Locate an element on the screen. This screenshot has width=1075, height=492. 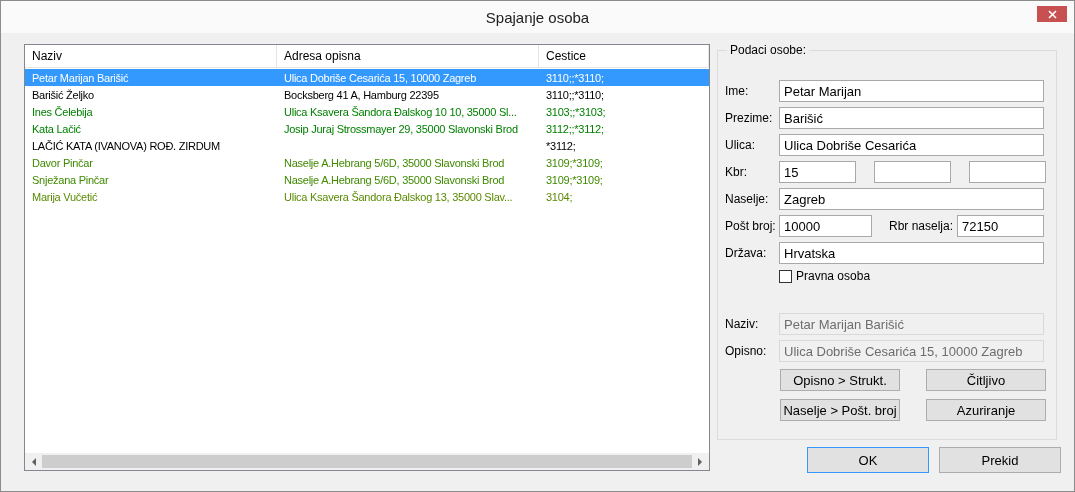
field-label: Naselje: is located at coordinates (747, 199).